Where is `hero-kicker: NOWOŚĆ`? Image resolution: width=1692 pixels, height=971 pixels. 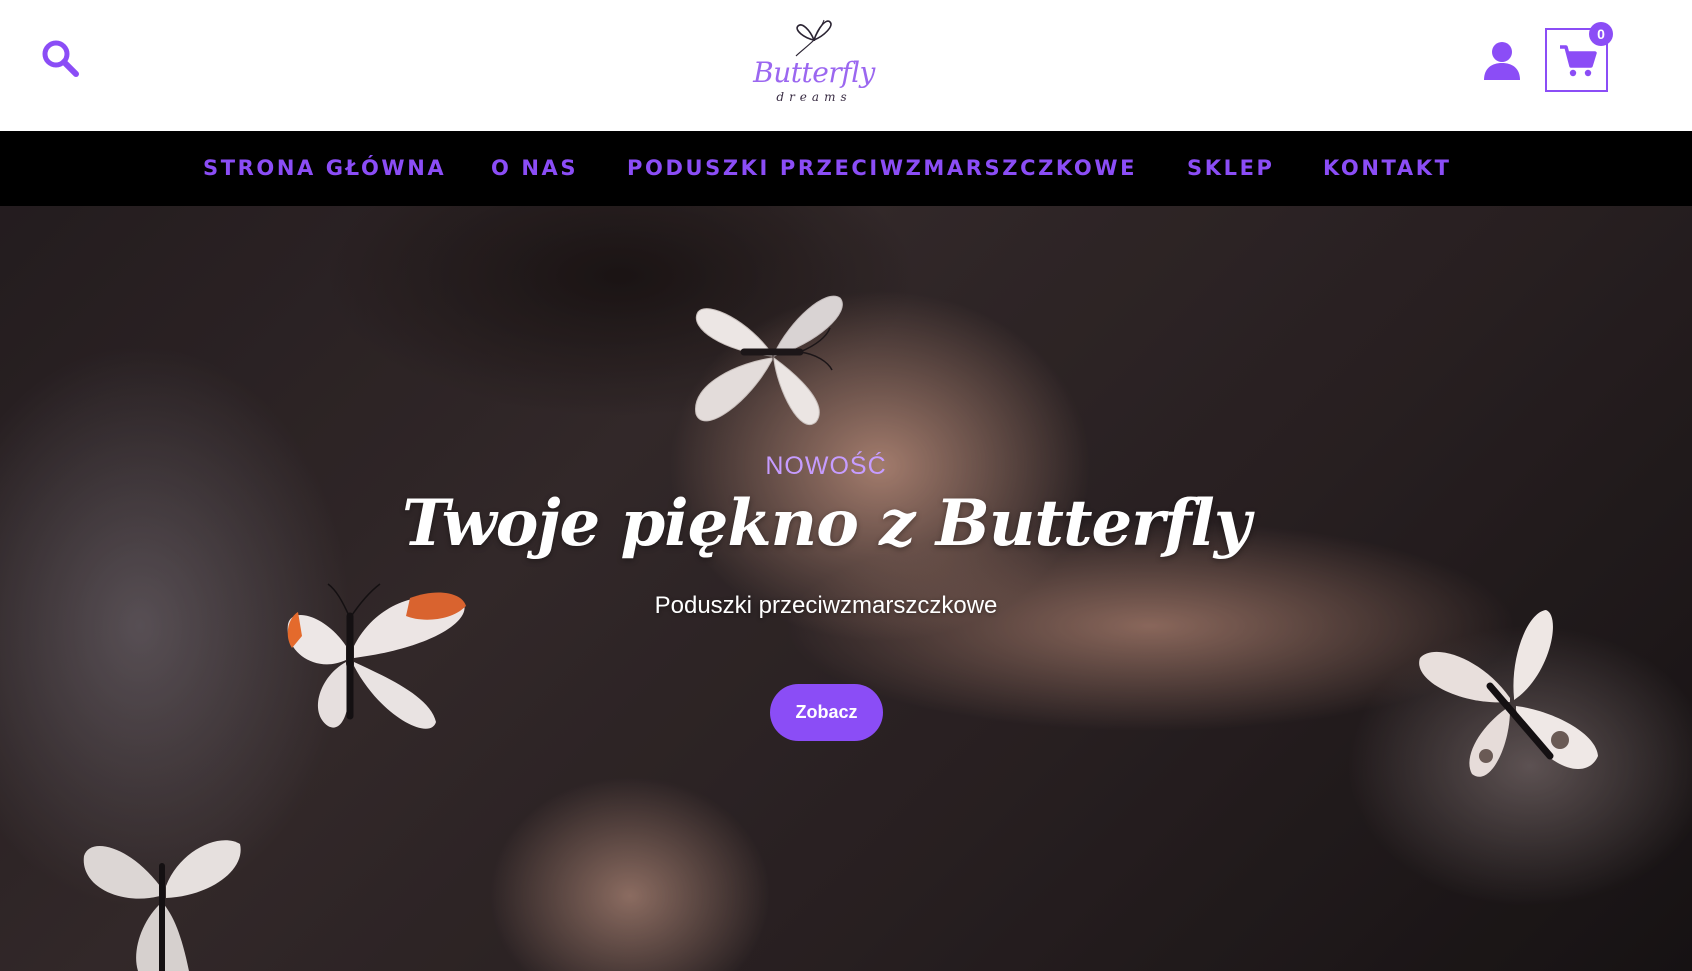
hero-kicker: NOWOŚĆ is located at coordinates (826, 466).